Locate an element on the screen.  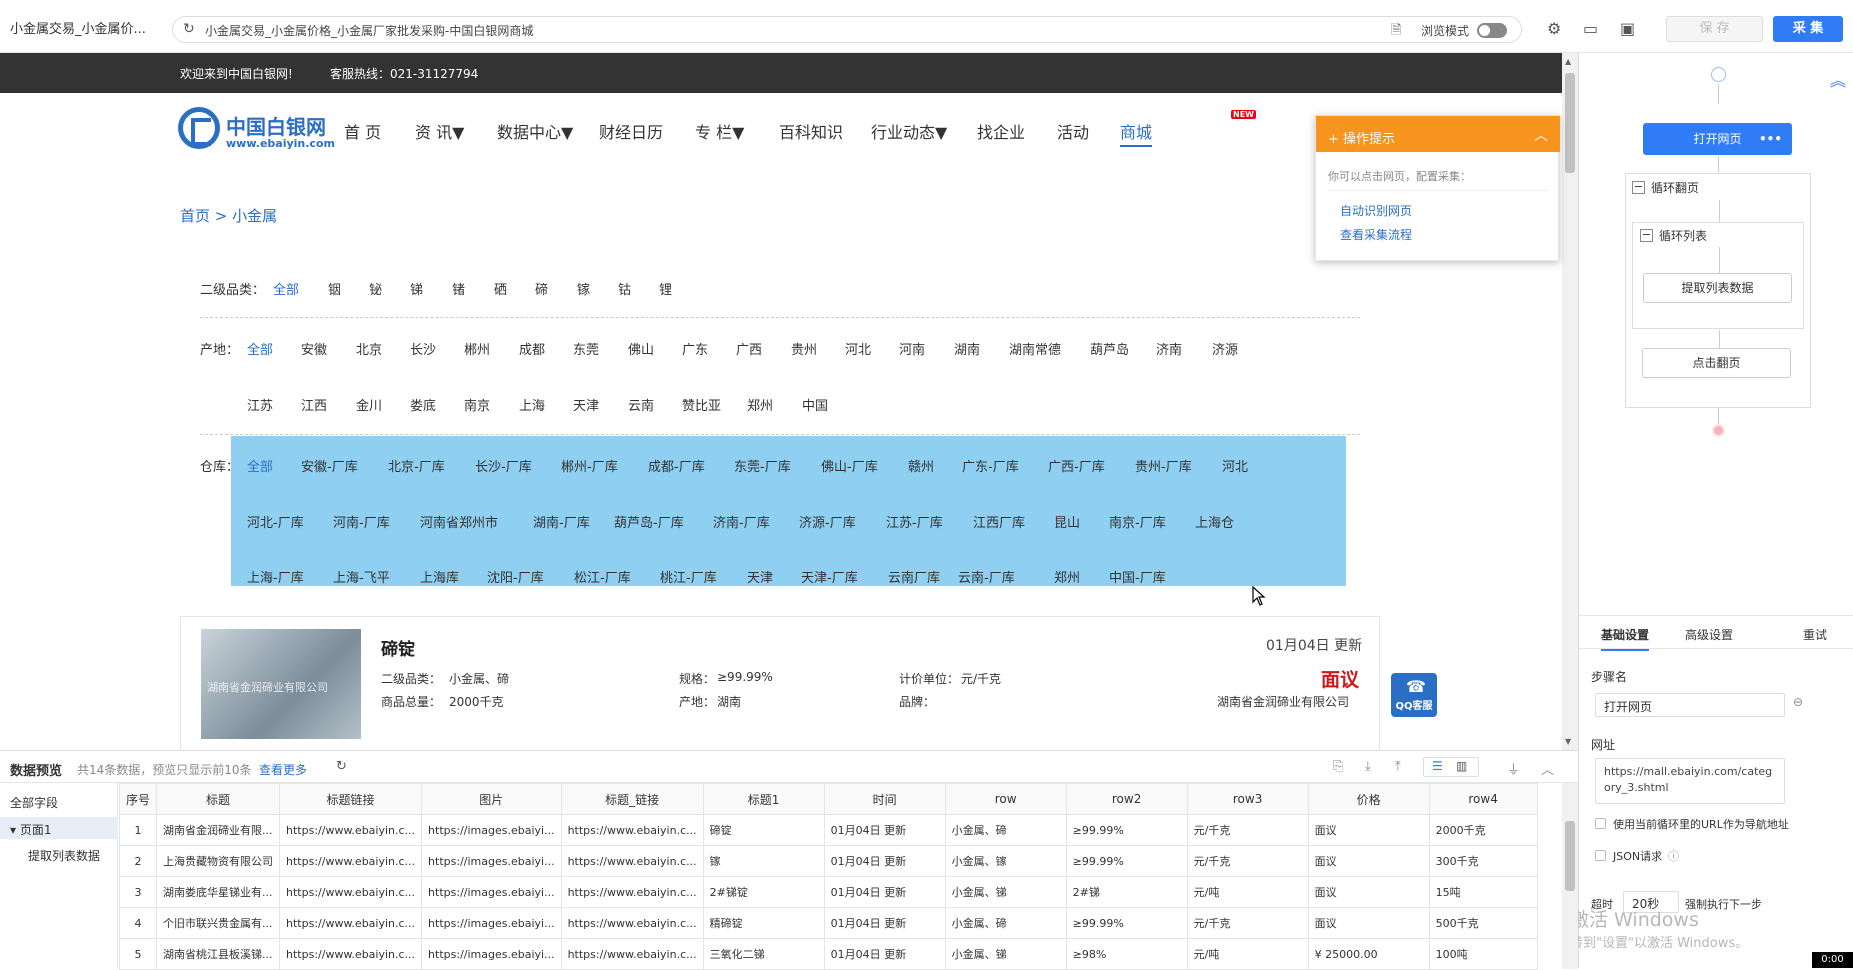
origin-option-b-0: 江苏 is located at coordinates (260, 404).